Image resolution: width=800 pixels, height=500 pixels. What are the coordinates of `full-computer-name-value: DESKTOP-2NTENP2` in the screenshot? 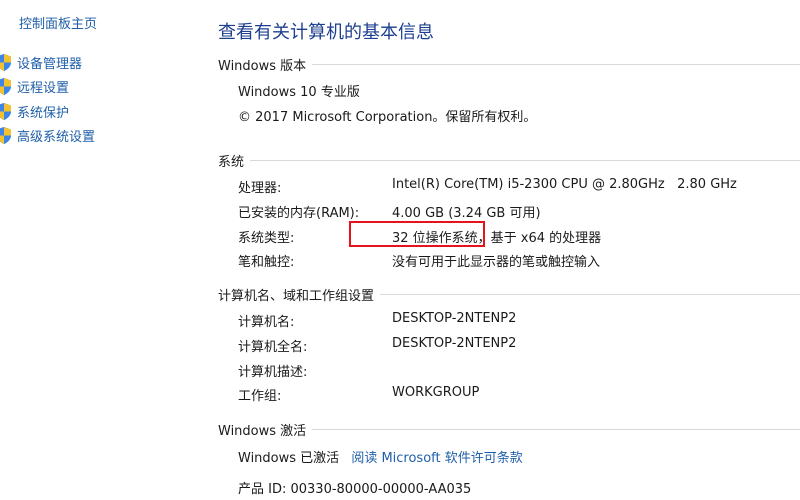 It's located at (454, 343).